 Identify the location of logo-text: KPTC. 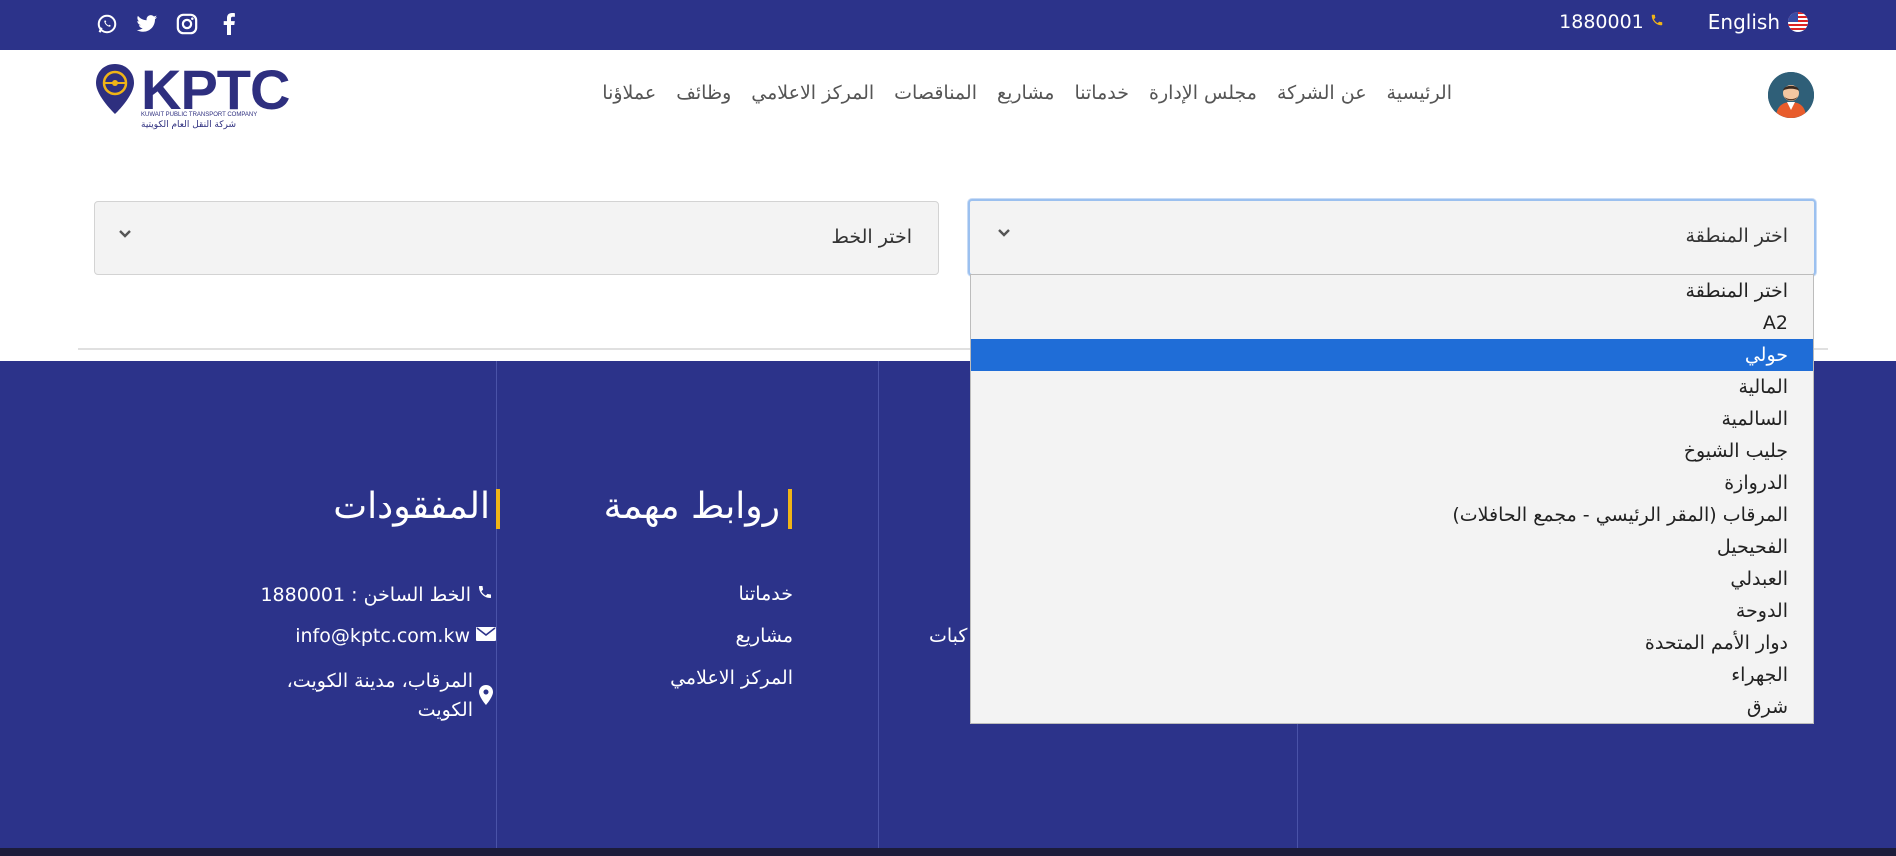
(215, 89).